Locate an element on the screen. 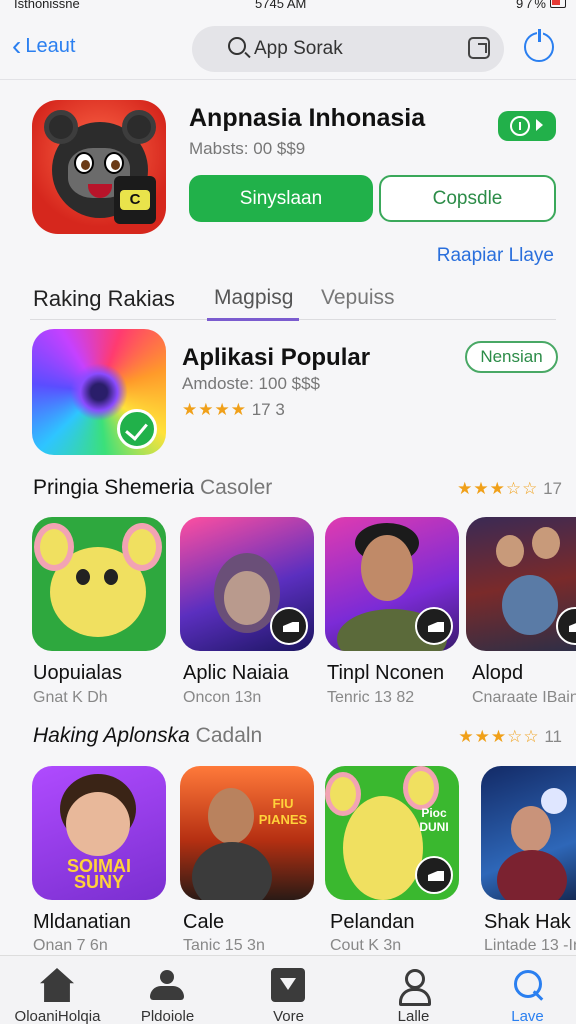 This screenshot has width=576, height=1024. hero-app-icon: C is located at coordinates (99, 167).